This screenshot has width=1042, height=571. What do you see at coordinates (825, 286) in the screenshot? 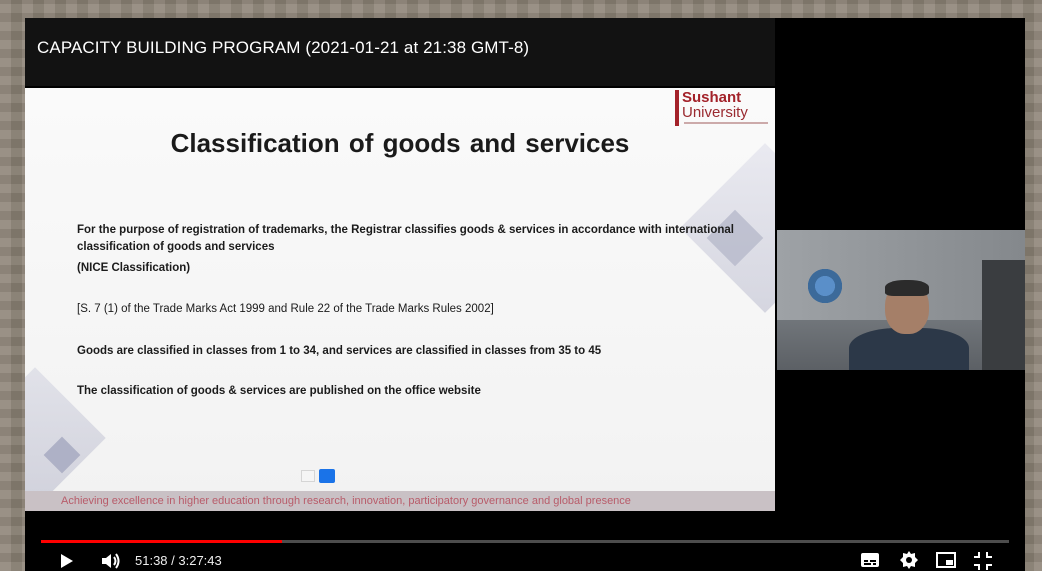
I see `fan-image` at bounding box center [825, 286].